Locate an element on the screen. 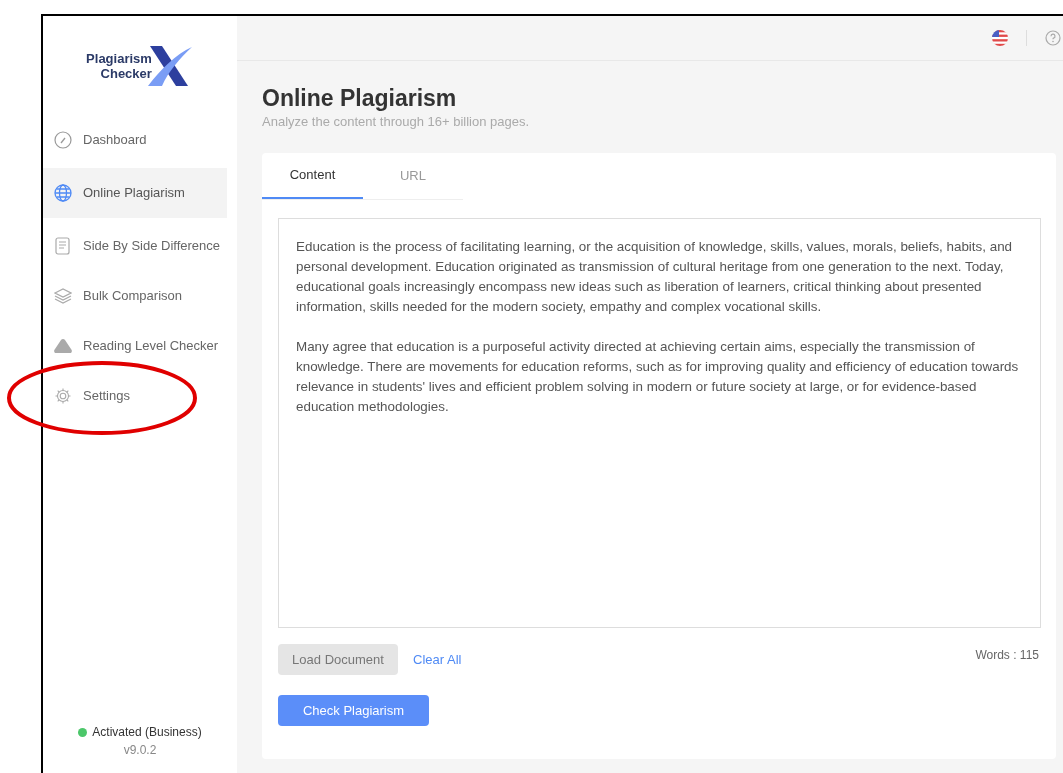 The height and width of the screenshot is (773, 1063). tab: Content is located at coordinates (312, 176).